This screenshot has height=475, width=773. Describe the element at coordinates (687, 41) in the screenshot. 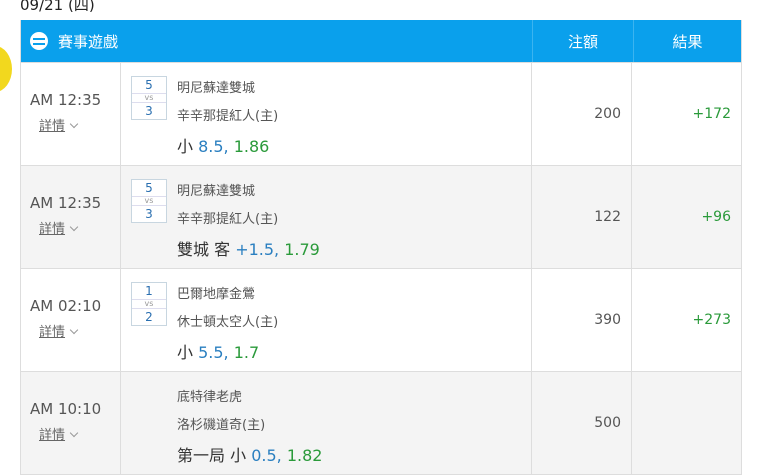

I see `header-result-label: 結果` at that location.